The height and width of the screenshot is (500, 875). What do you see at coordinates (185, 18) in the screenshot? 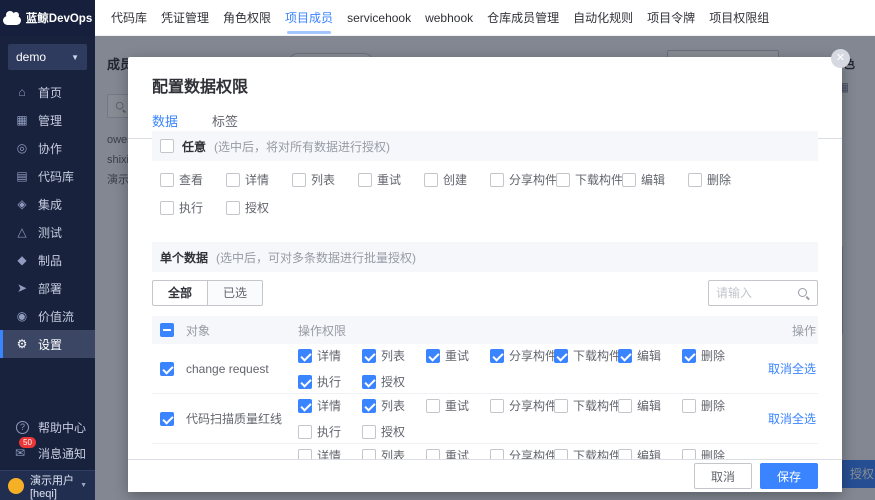
I see `nav-item-2: 凭证管理` at bounding box center [185, 18].